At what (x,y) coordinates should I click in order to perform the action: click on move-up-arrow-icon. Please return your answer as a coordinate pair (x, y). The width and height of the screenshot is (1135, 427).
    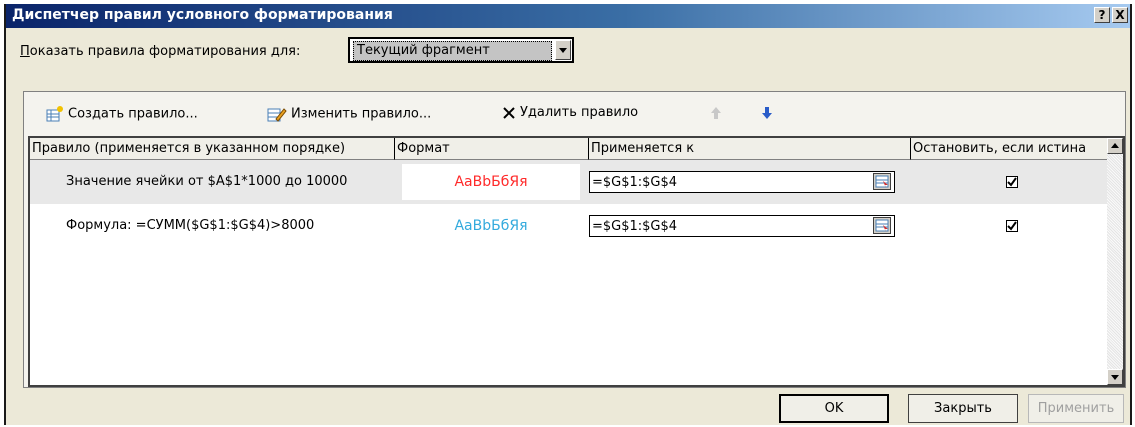
    Looking at the image, I should click on (716, 113).